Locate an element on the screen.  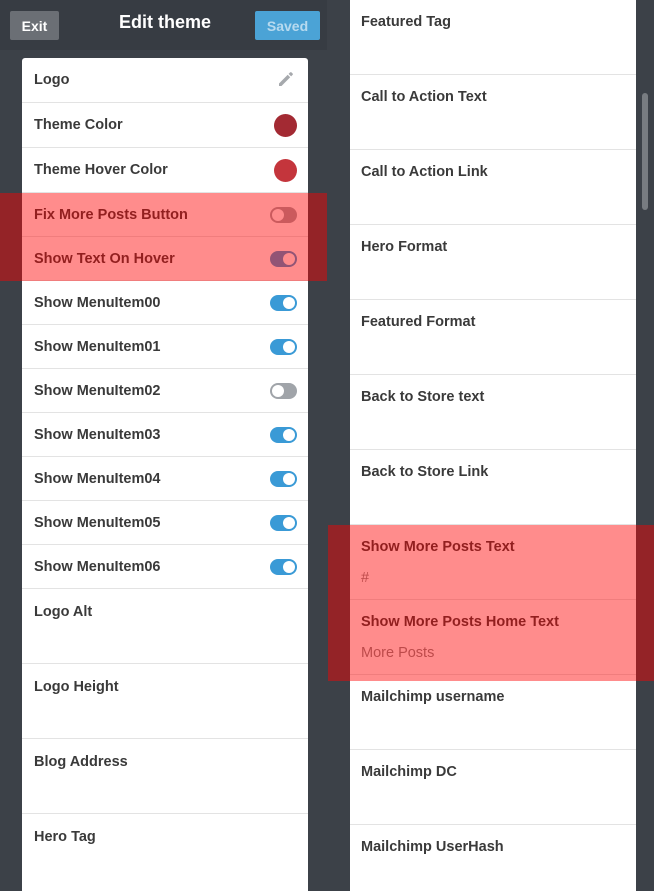
text-setting-row: Featured Tag is located at coordinates (493, 37).